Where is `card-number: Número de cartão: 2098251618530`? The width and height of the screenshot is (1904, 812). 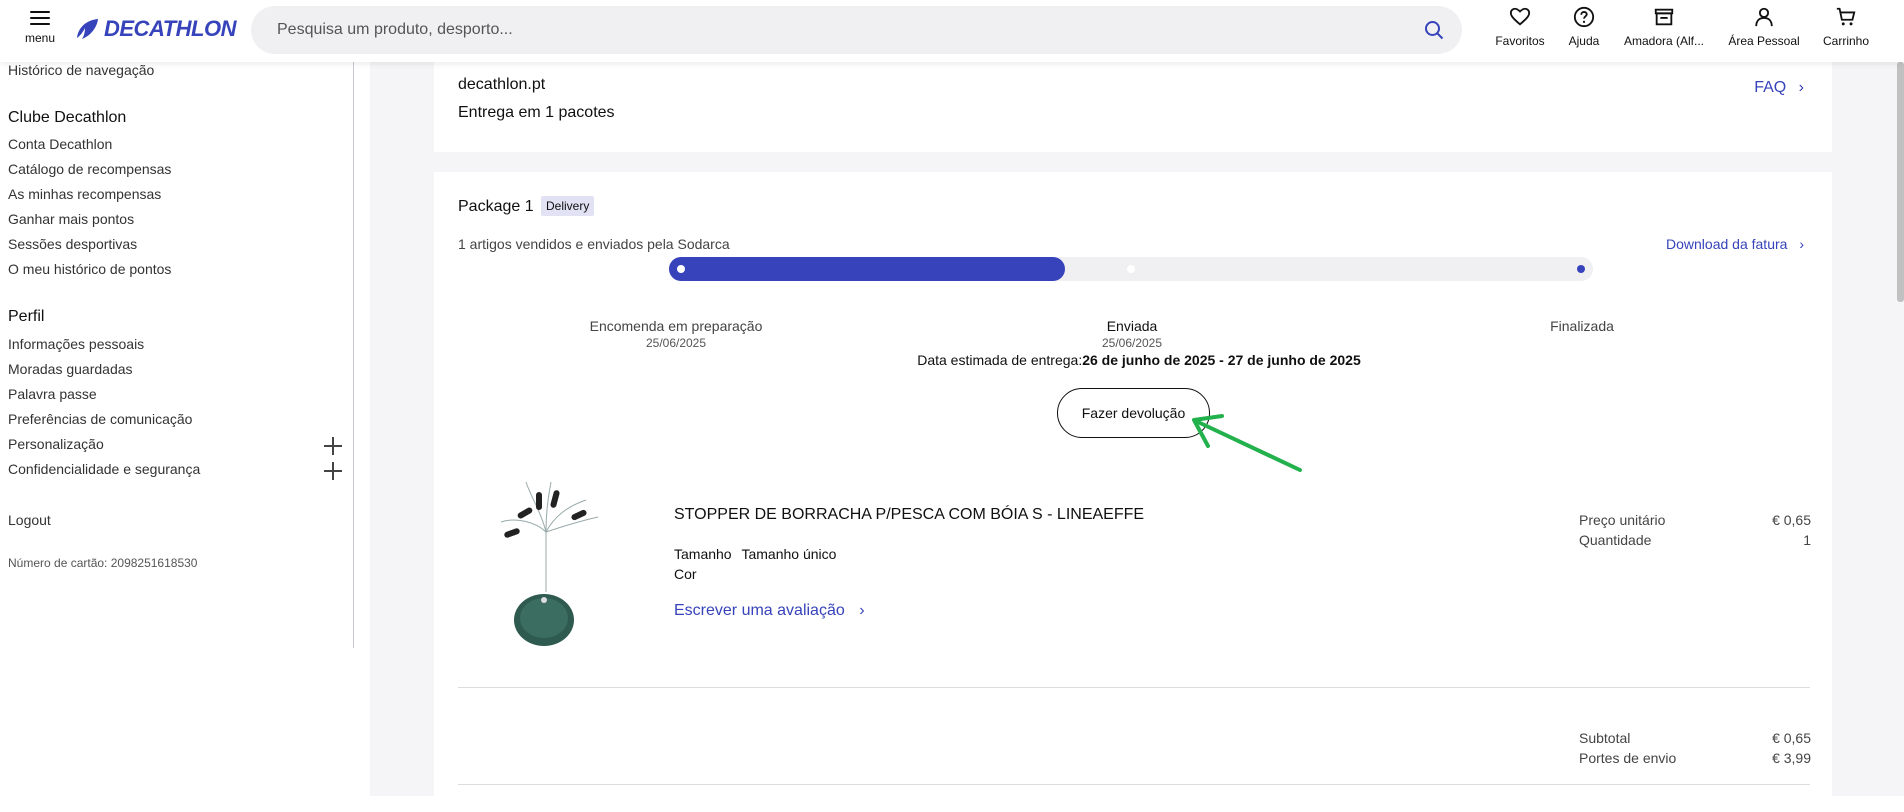 card-number: Número de cartão: 2098251618530 is located at coordinates (103, 563).